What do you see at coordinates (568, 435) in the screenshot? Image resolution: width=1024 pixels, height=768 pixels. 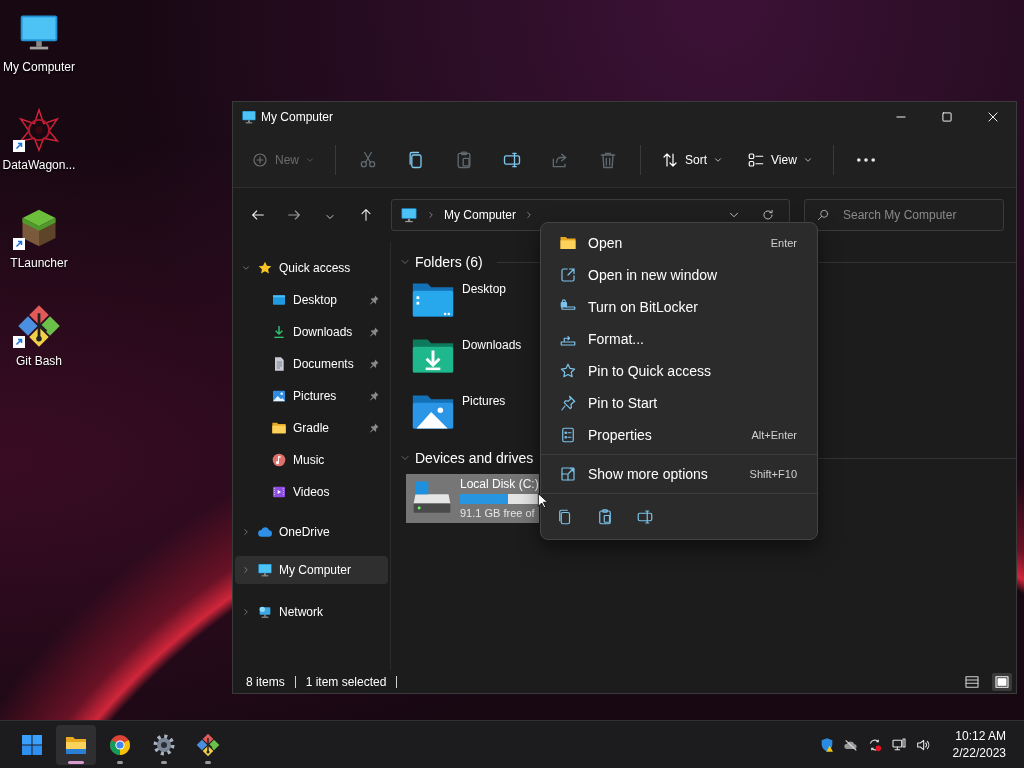 I see `properties-icon` at bounding box center [568, 435].